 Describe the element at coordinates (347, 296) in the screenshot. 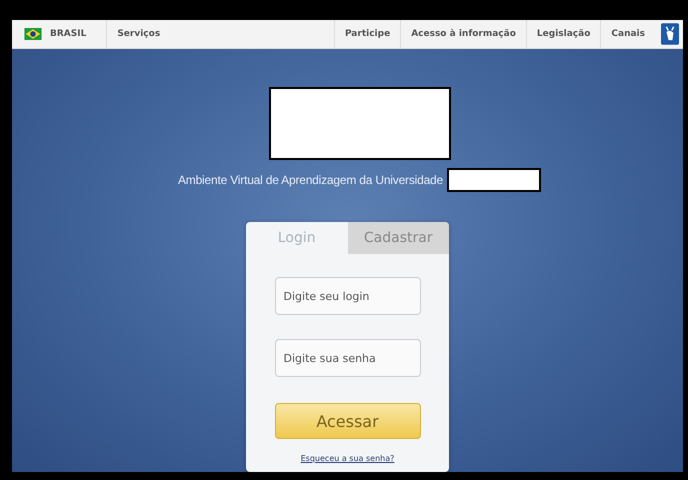

I see `input-field: Digite seu login` at that location.